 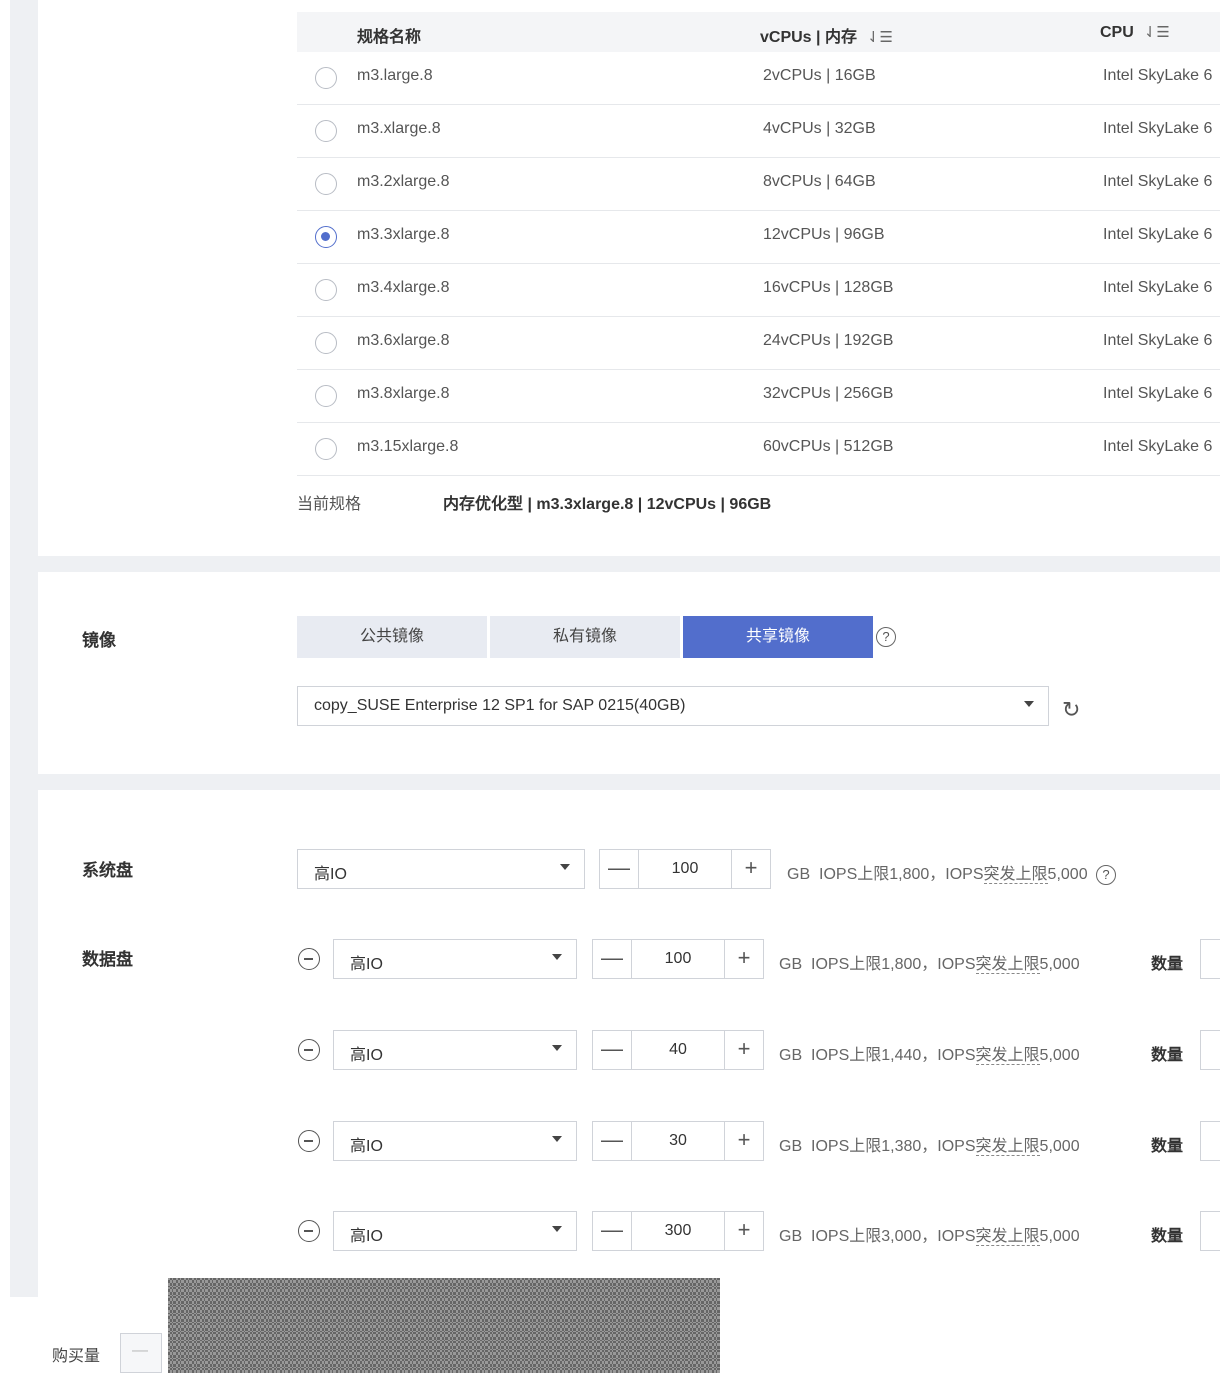 I want to click on data-disk-size-stepper: —30 +, so click(x=678, y=1141).